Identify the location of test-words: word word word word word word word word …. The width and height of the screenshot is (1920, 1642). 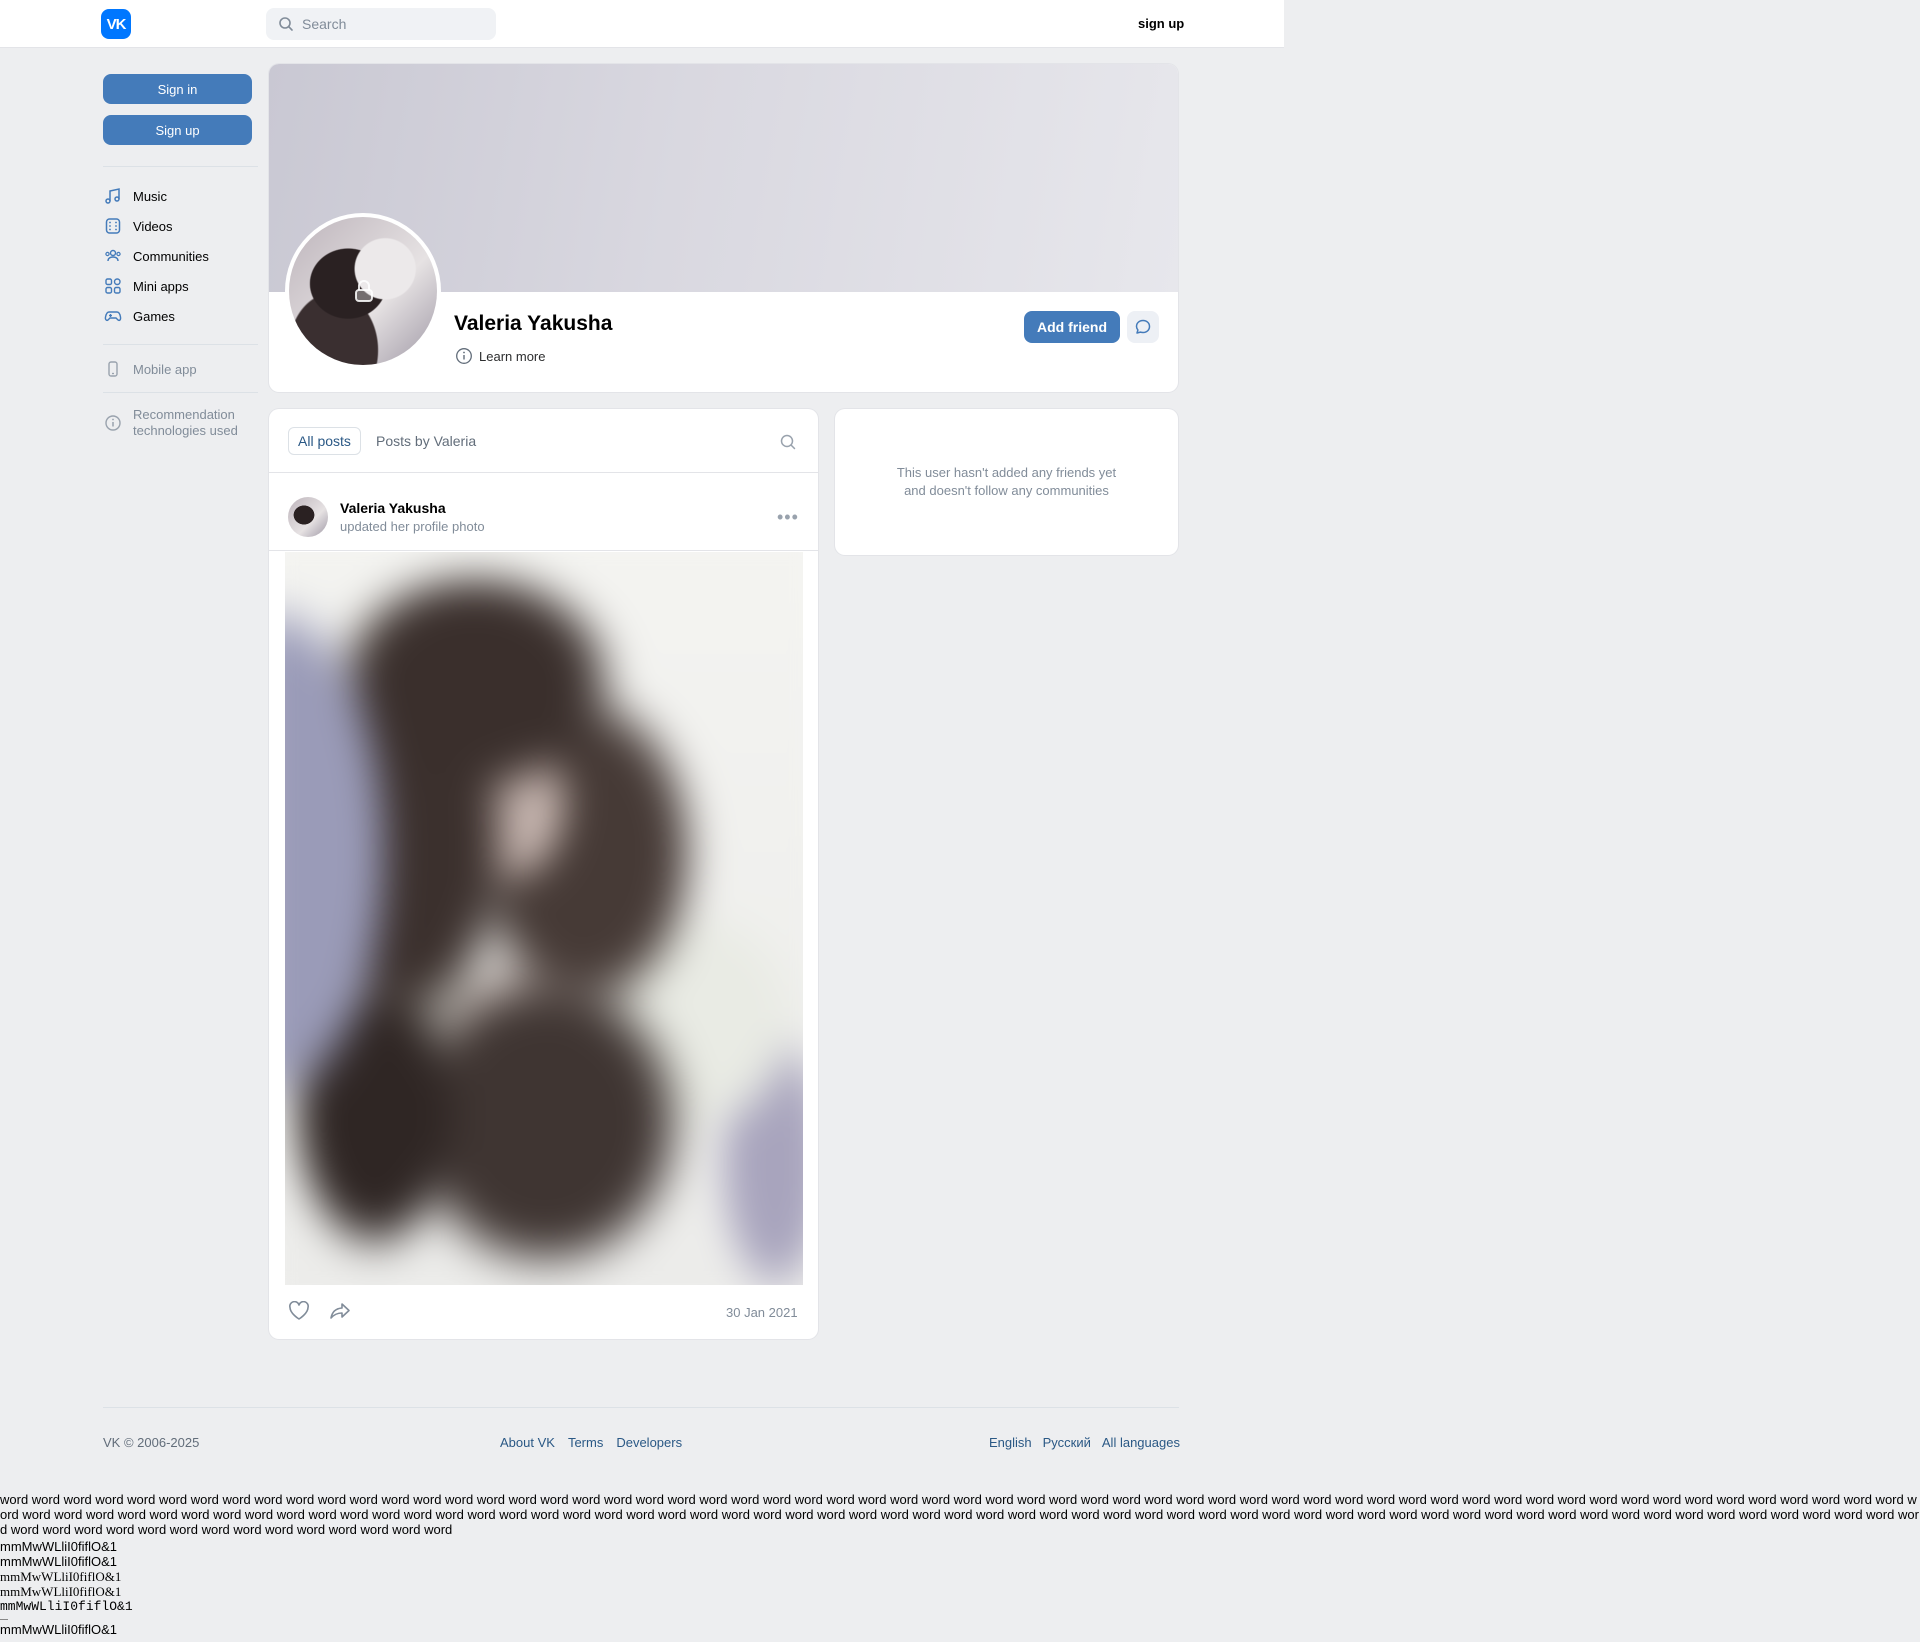
(959, 1514).